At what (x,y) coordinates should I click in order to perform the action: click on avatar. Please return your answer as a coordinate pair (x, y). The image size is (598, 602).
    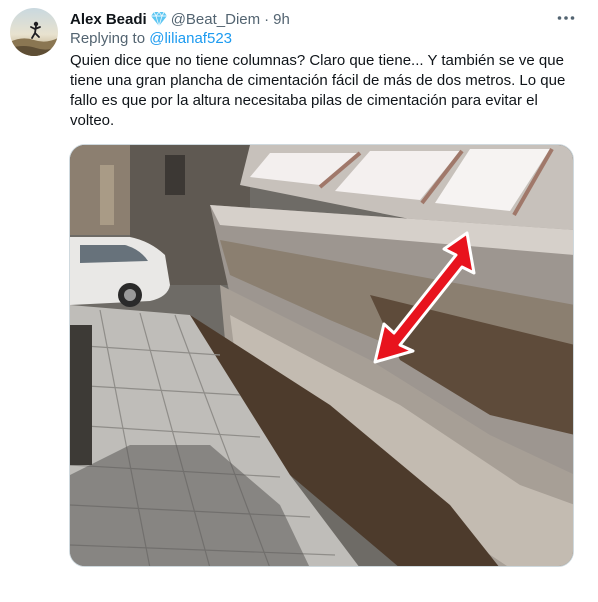
    Looking at the image, I should click on (34, 32).